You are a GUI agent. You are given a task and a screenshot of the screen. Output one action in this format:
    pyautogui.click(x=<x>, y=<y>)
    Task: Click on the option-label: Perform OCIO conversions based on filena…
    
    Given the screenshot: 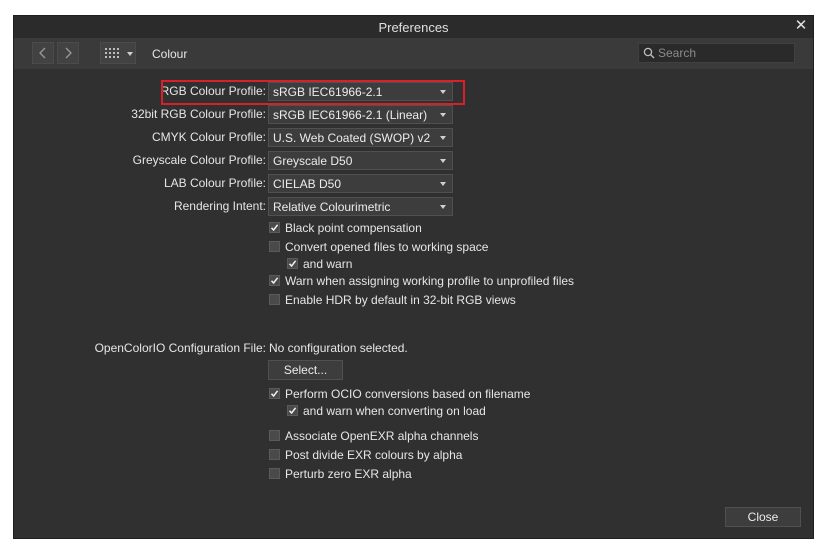 What is the action you would take?
    pyautogui.click(x=408, y=394)
    